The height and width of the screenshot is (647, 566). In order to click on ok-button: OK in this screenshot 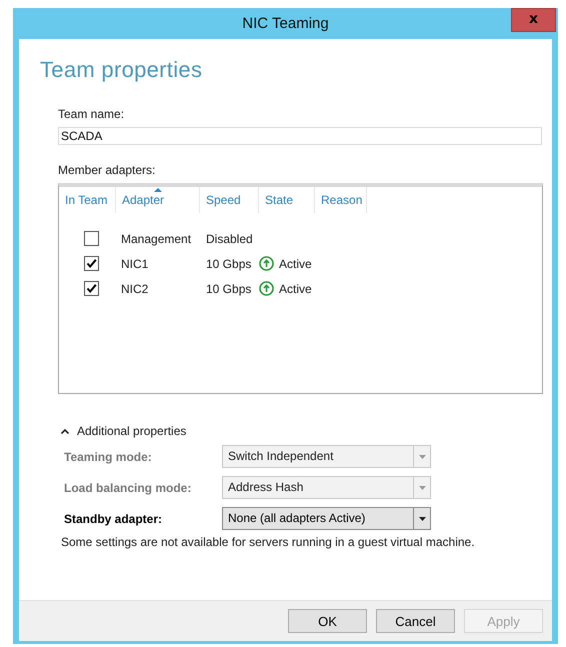, I will do `click(327, 621)`.